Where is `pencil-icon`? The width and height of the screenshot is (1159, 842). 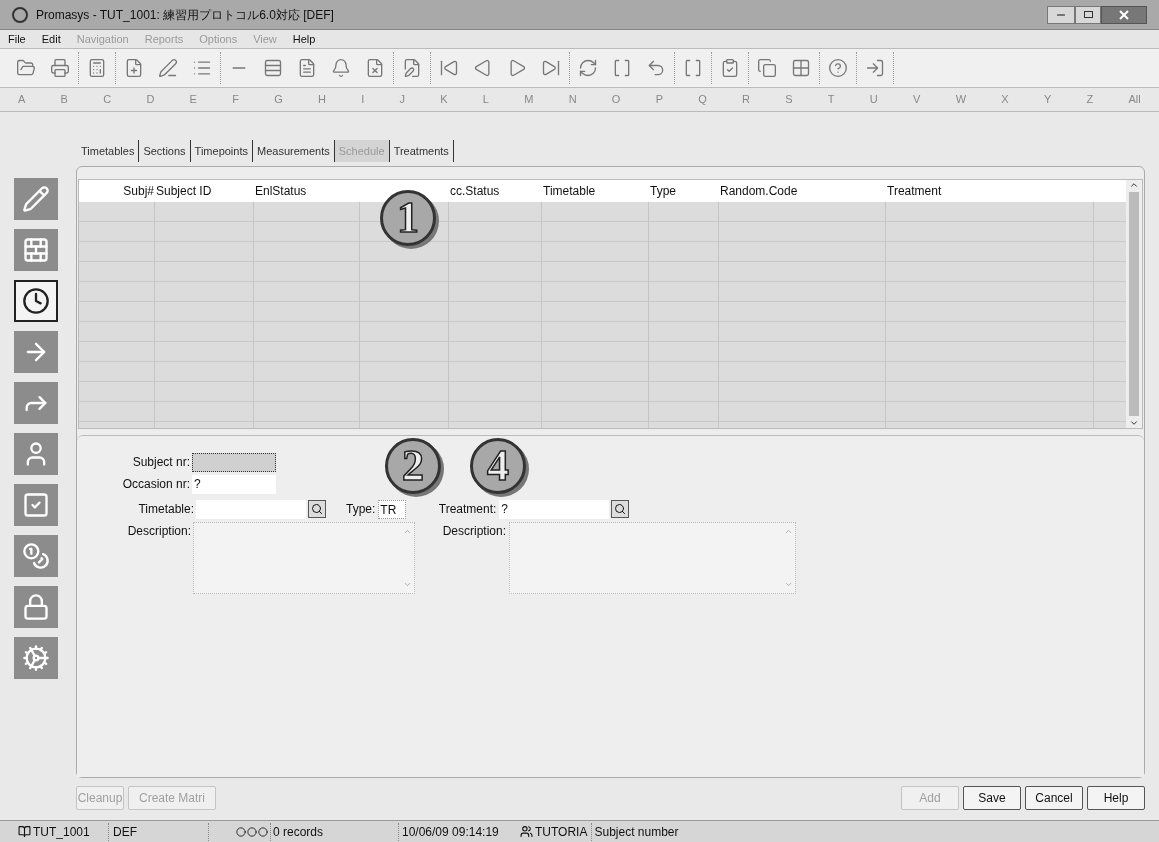 pencil-icon is located at coordinates (36, 199).